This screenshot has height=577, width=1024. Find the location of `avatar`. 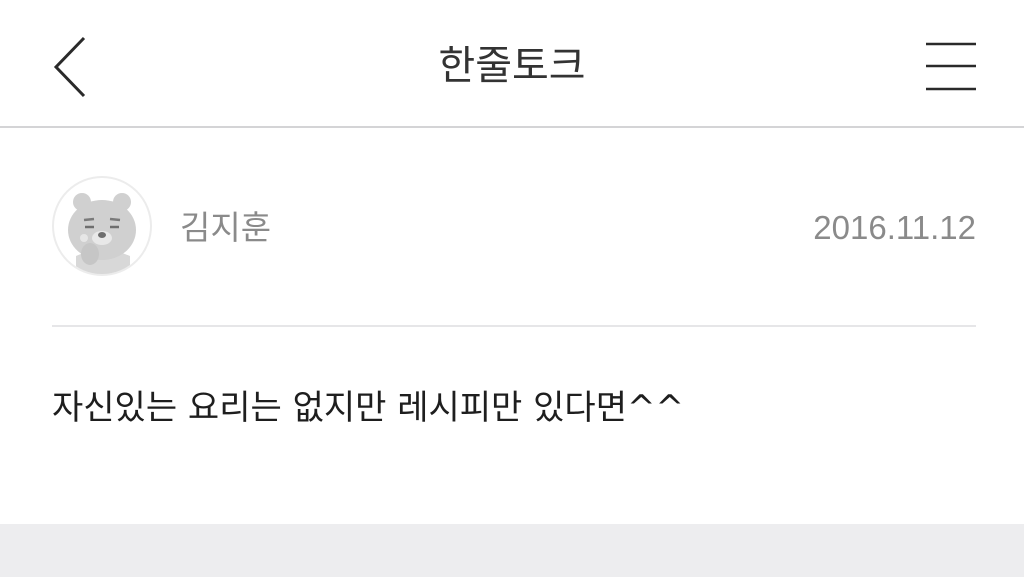

avatar is located at coordinates (102, 226).